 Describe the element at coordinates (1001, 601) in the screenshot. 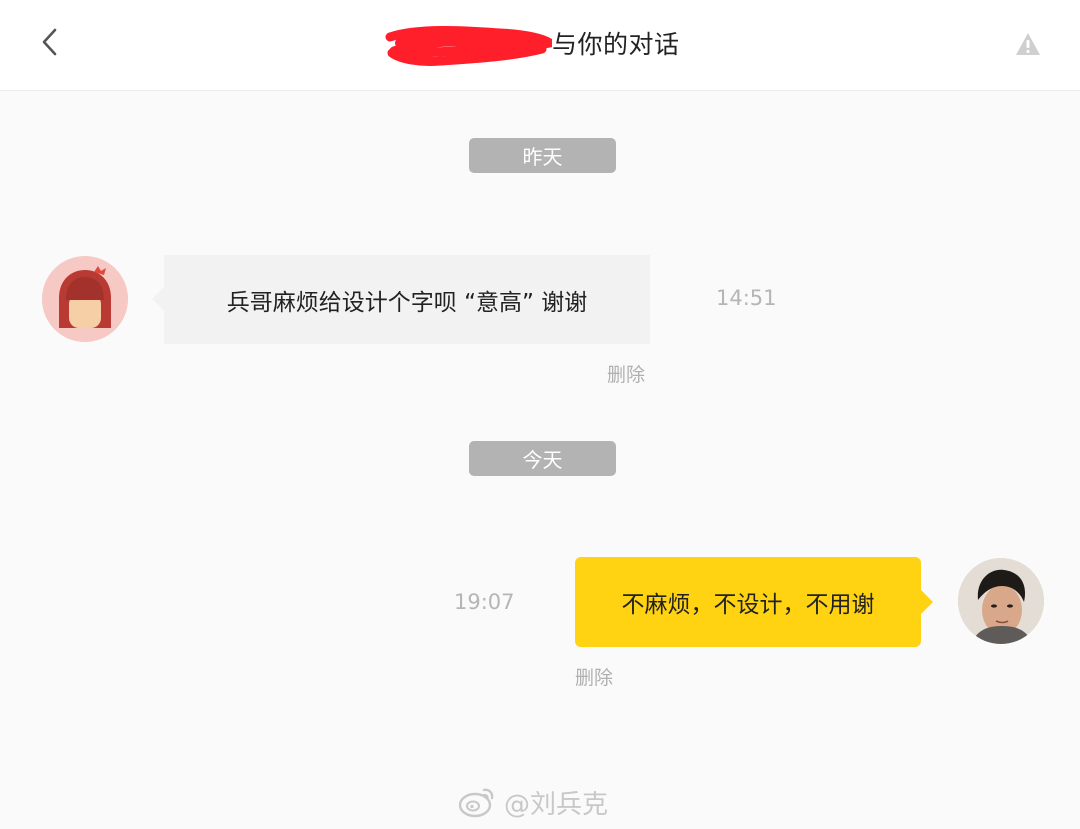

I see `user-avatar` at that location.